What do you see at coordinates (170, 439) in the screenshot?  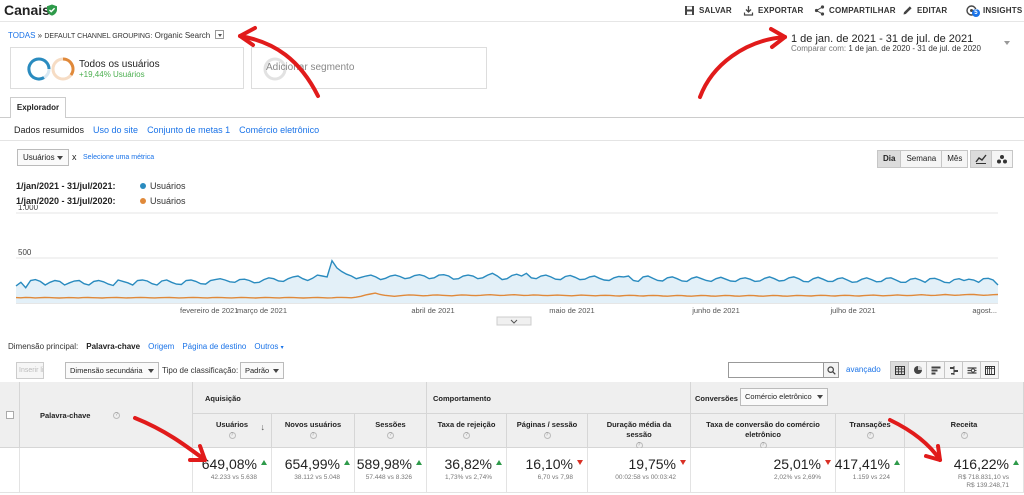 I see `arrow-to-users-value-icon` at bounding box center [170, 439].